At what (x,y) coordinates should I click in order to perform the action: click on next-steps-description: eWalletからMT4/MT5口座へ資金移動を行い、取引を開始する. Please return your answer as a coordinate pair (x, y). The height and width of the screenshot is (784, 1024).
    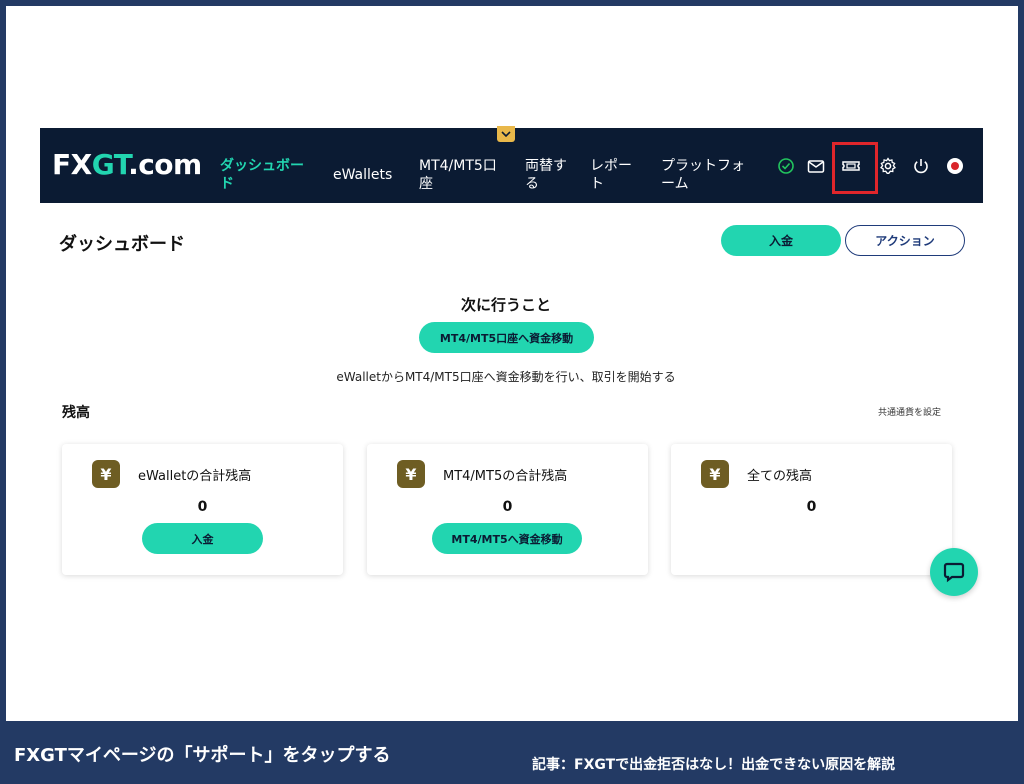
    Looking at the image, I should click on (506, 377).